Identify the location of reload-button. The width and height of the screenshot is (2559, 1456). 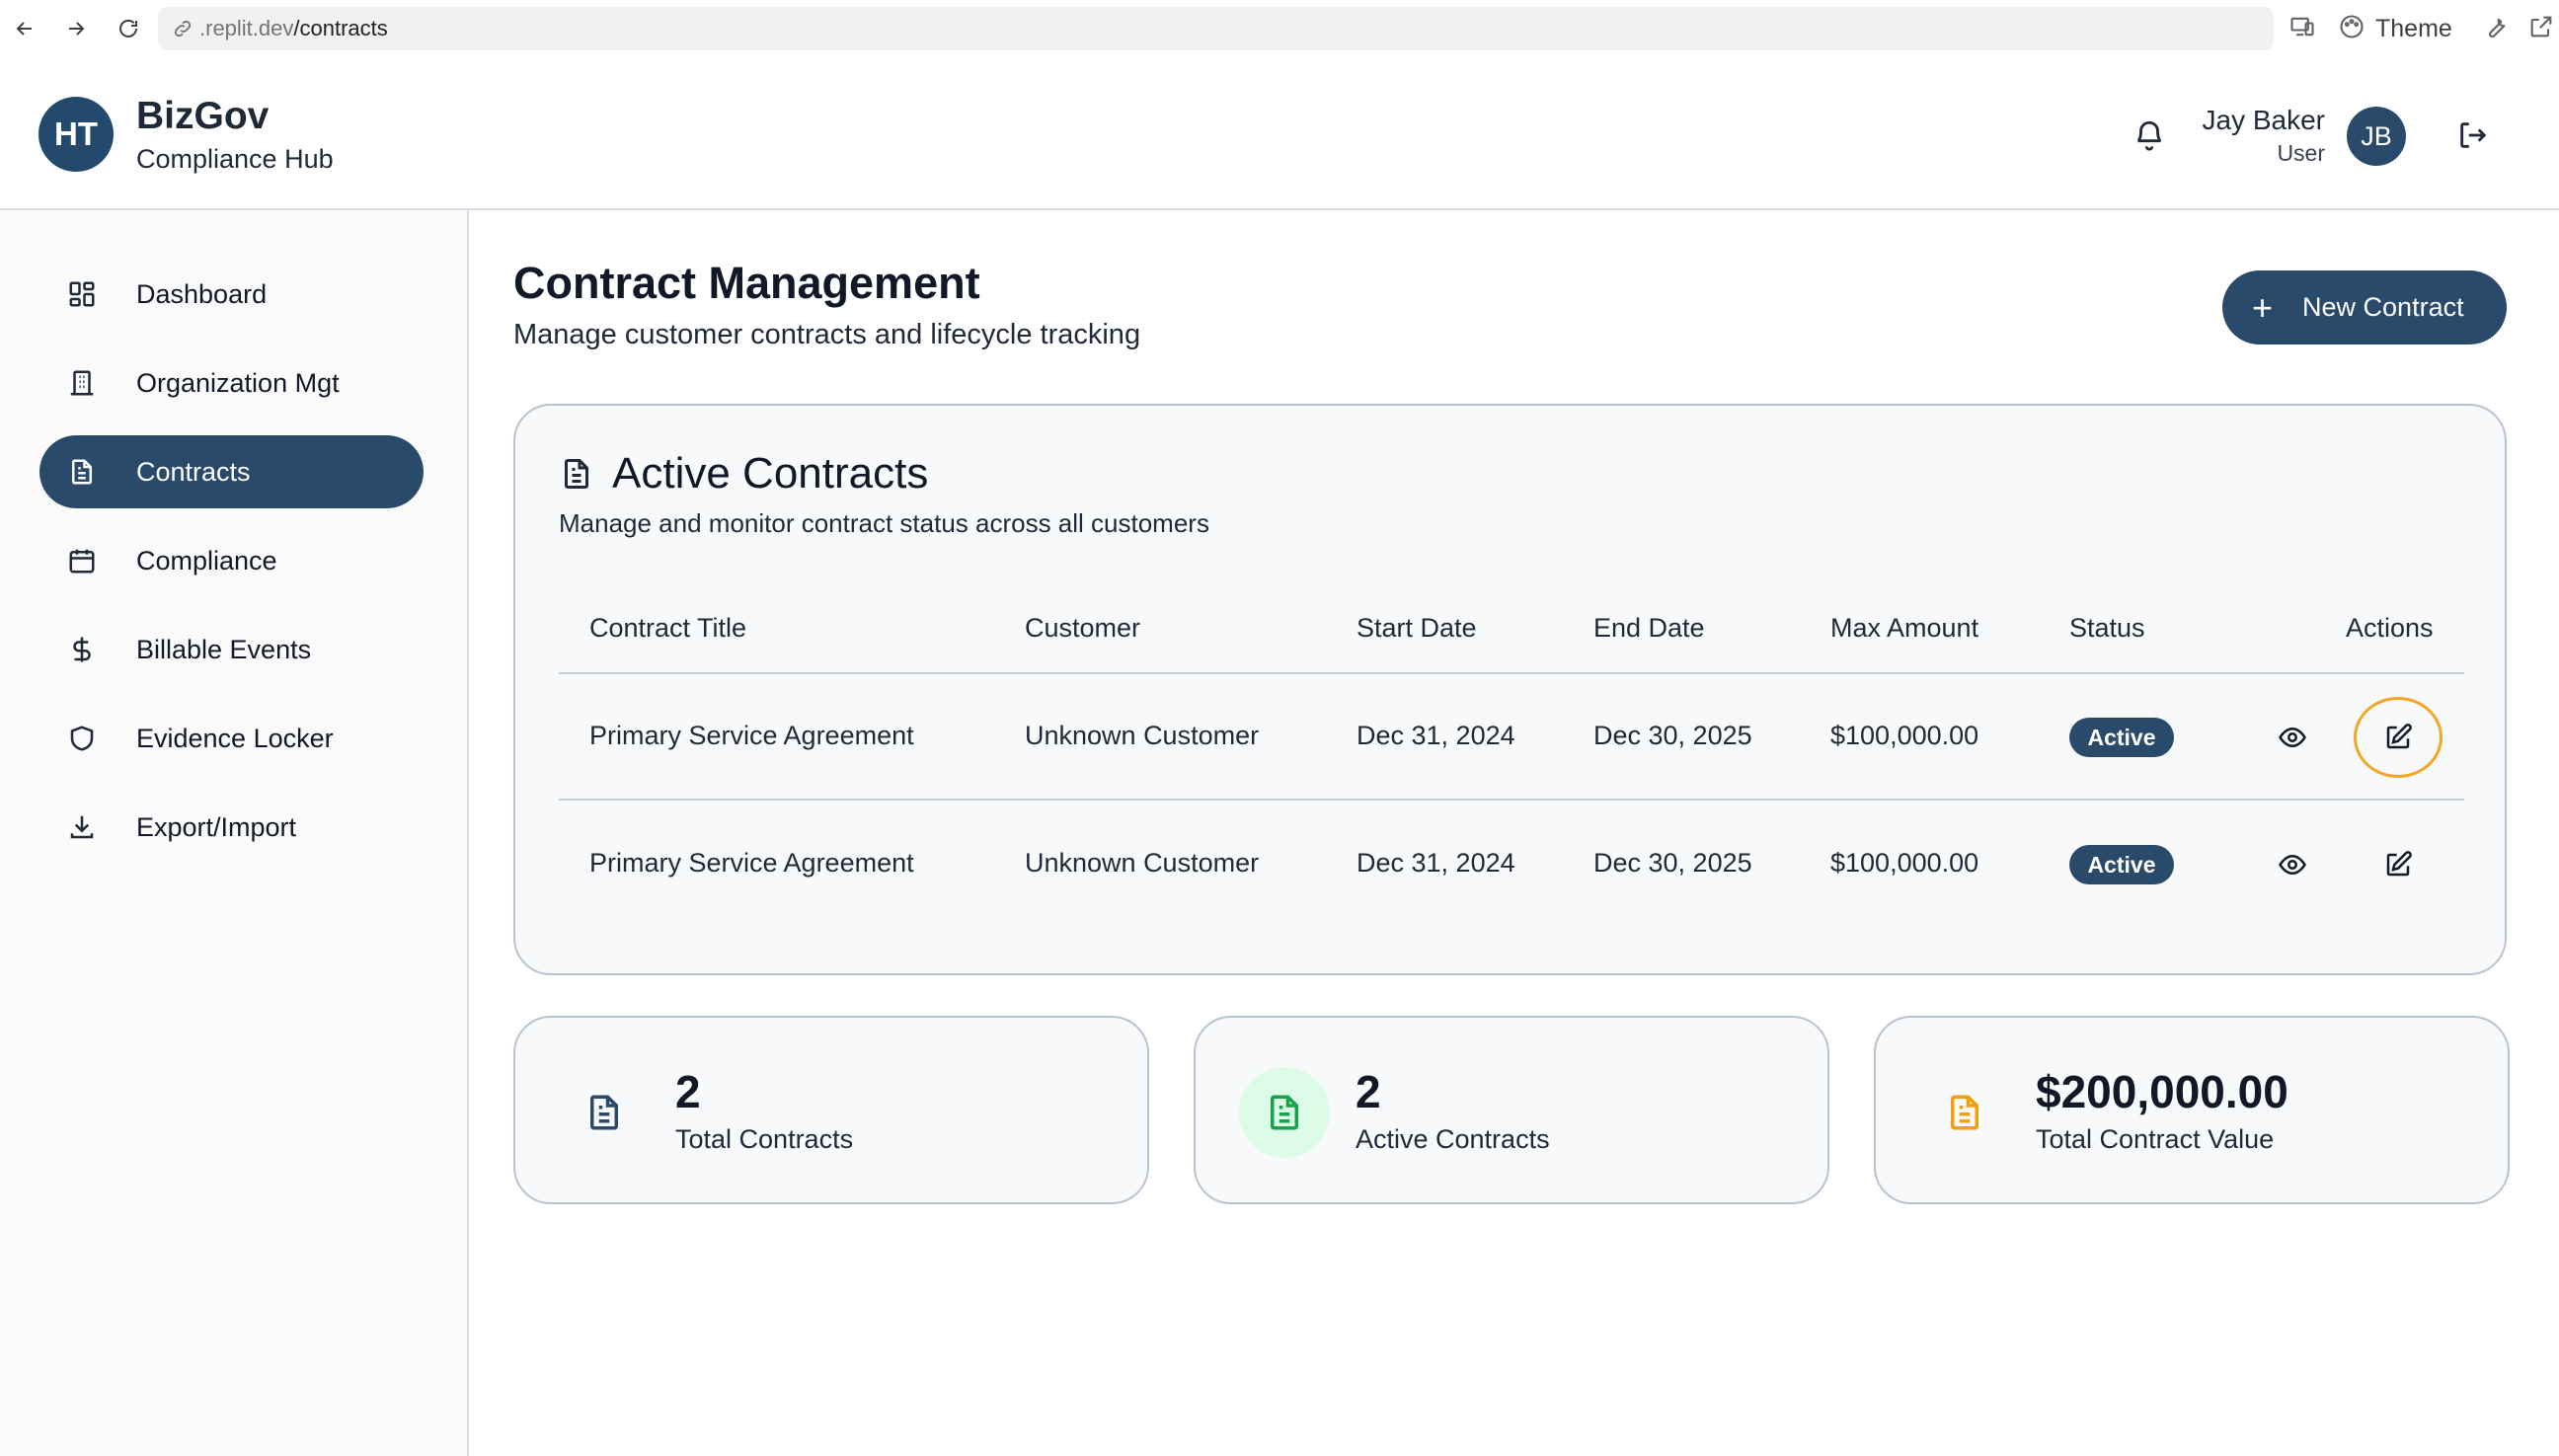
(128, 28).